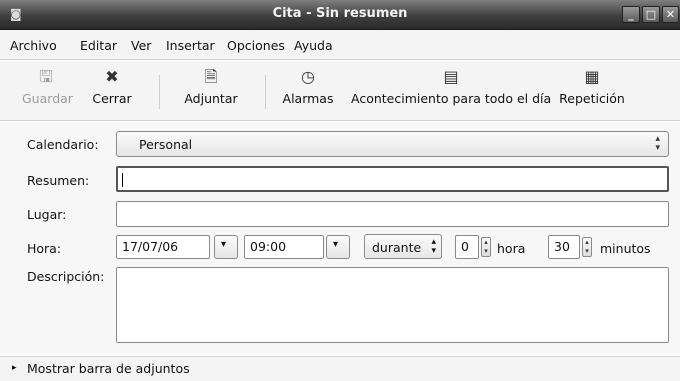  I want to click on hours-spin-button: ▴ ▾, so click(486, 247).